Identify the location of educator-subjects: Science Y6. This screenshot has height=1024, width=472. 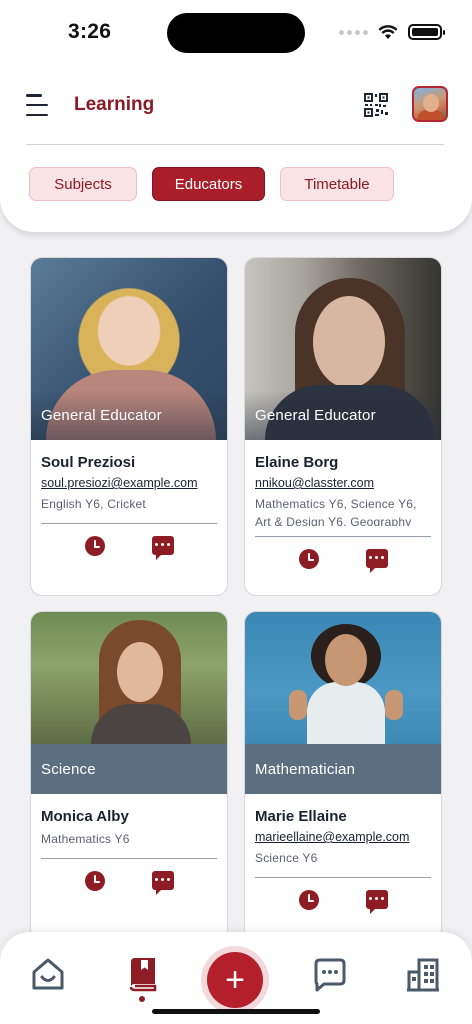
(286, 858).